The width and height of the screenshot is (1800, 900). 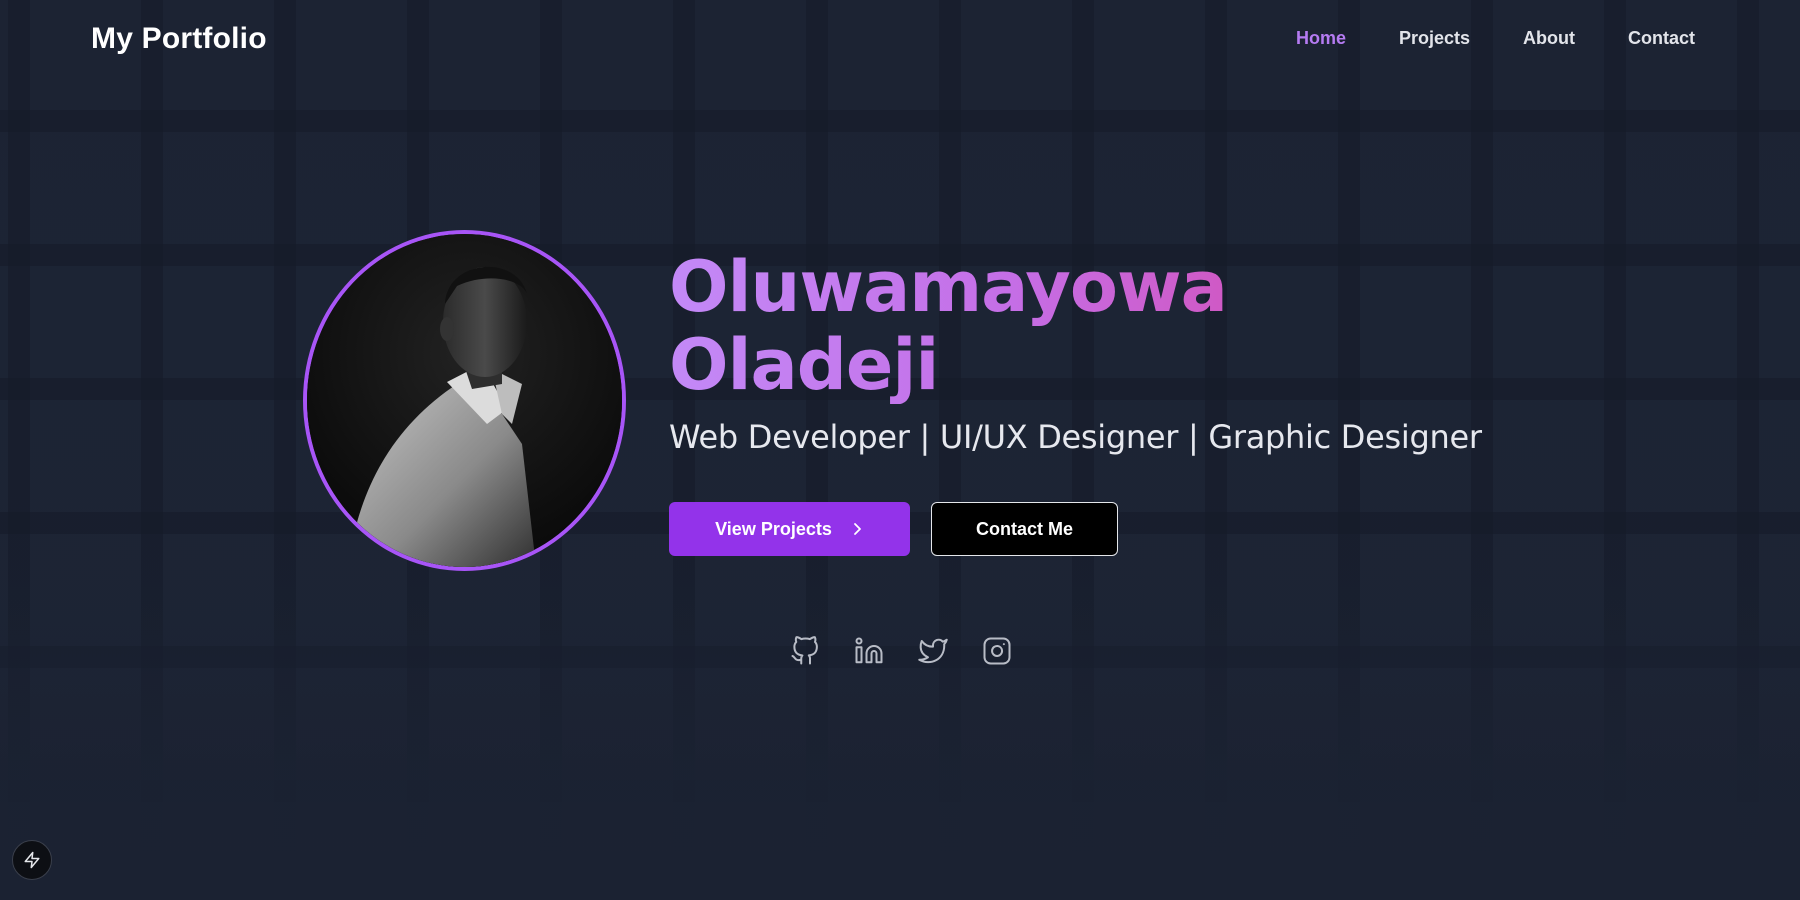 I want to click on contact-me-button: Contact Me, so click(x=1024, y=529).